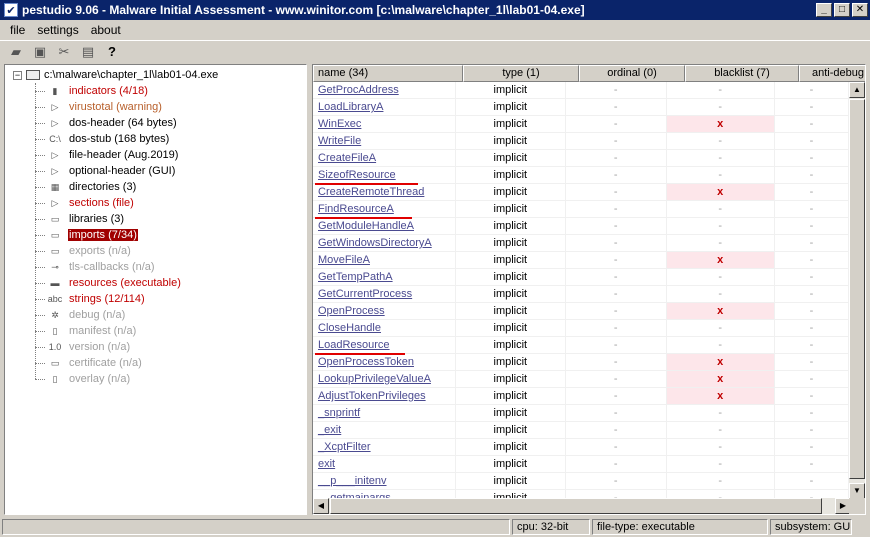 Image resolution: width=870 pixels, height=537 pixels. Describe the element at coordinates (64, 52) in the screenshot. I see `close-file-icon: ✂` at that location.